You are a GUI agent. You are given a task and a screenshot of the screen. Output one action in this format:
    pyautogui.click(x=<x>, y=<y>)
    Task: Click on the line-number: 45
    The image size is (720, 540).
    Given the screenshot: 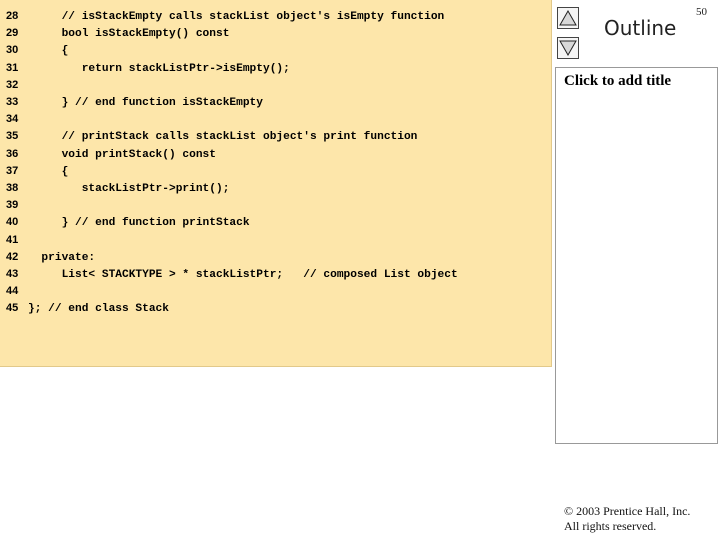 What is the action you would take?
    pyautogui.click(x=12, y=308)
    